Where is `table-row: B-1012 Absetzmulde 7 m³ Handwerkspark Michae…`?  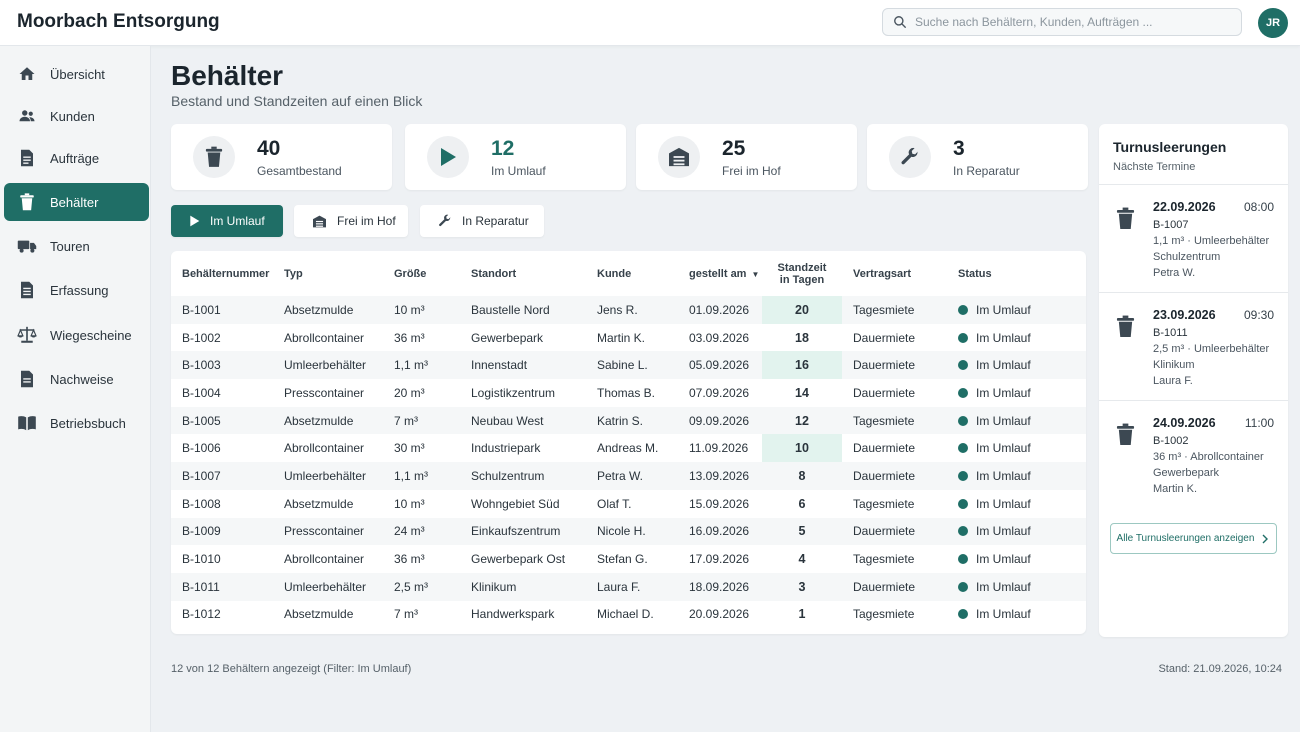
table-row: B-1012 Absetzmulde 7 m³ Handwerkspark Michae… is located at coordinates (628, 615).